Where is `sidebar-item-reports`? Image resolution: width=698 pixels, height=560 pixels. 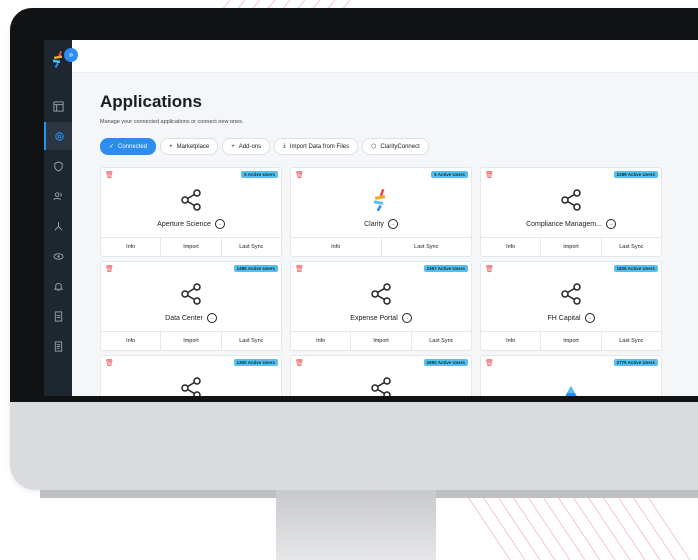
sidebar-item-reports is located at coordinates (58, 346).